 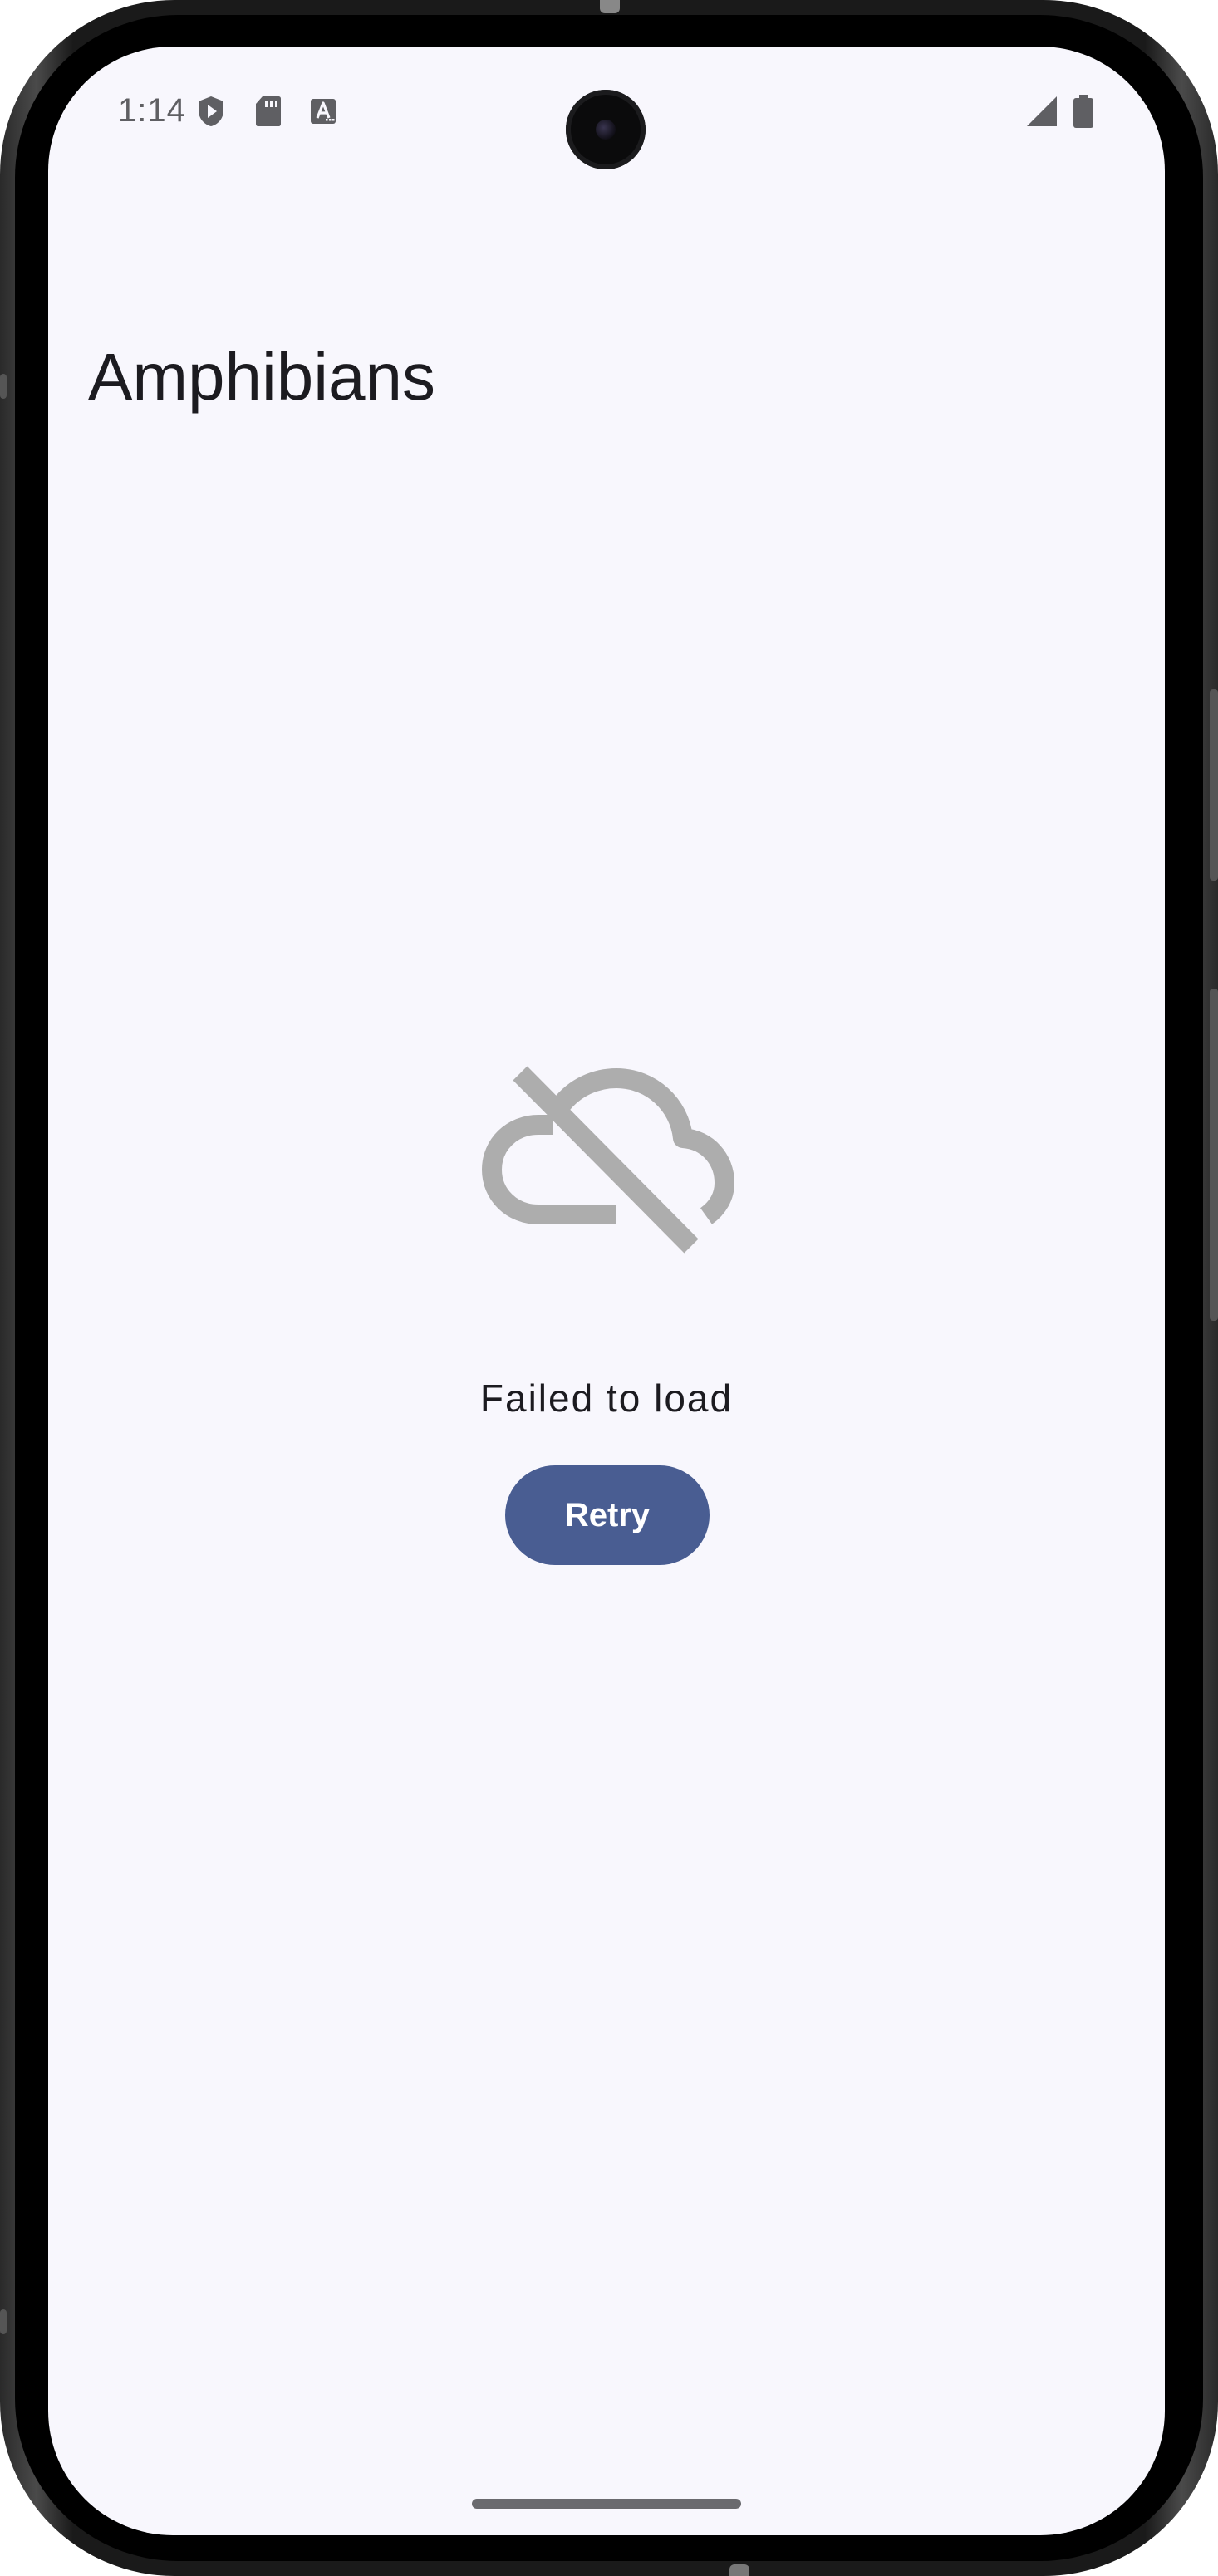 What do you see at coordinates (608, 1160) in the screenshot?
I see `cloud-off-icon` at bounding box center [608, 1160].